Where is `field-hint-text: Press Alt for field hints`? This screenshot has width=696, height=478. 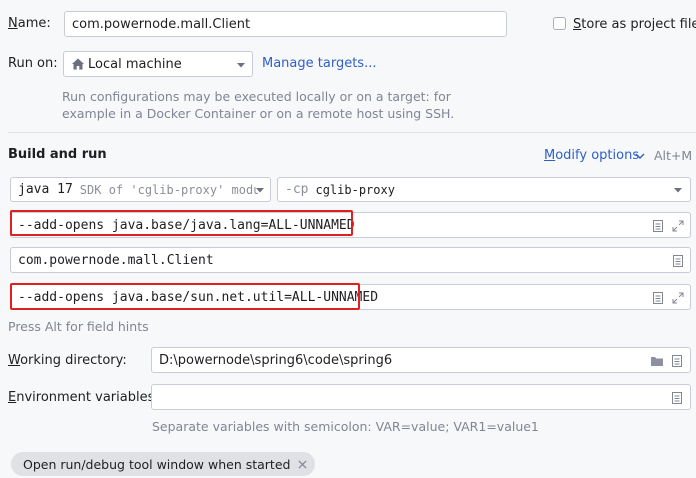
field-hint-text: Press Alt for field hints is located at coordinates (78, 326).